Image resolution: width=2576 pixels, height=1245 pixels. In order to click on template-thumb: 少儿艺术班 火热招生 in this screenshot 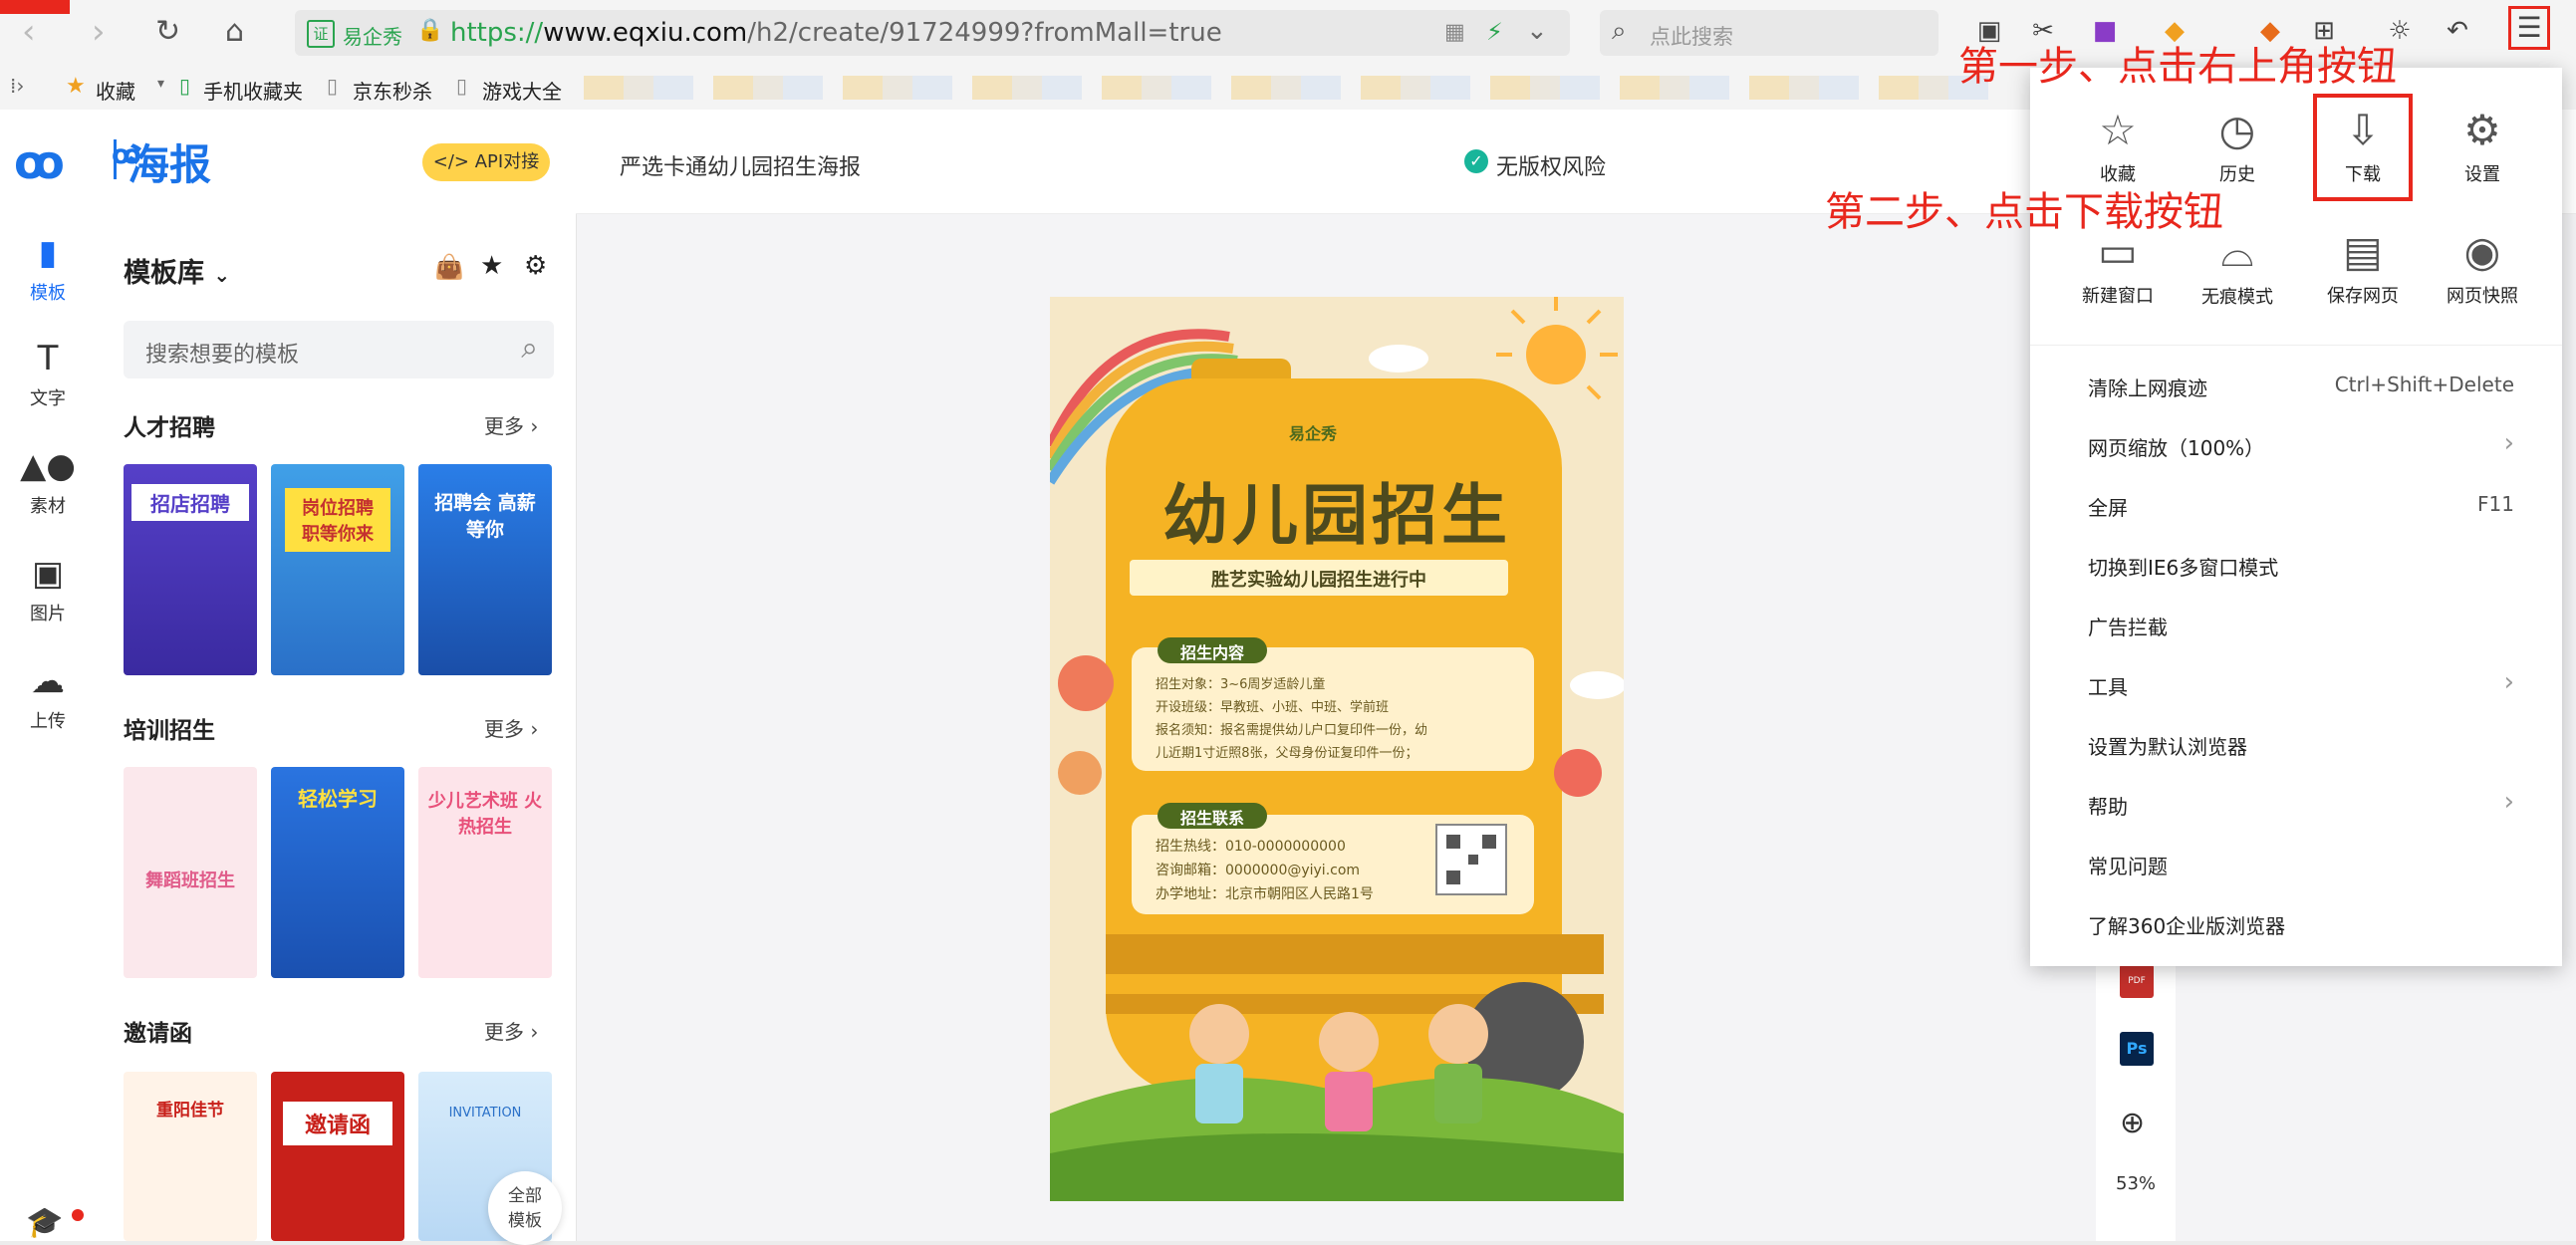, I will do `click(485, 872)`.